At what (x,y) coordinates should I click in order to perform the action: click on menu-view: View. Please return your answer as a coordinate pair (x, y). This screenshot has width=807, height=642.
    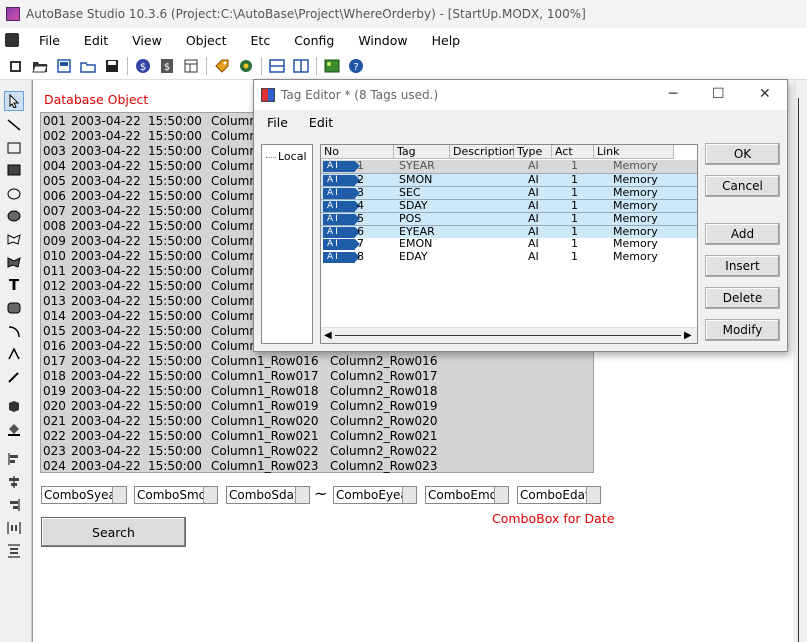
    Looking at the image, I should click on (147, 40).